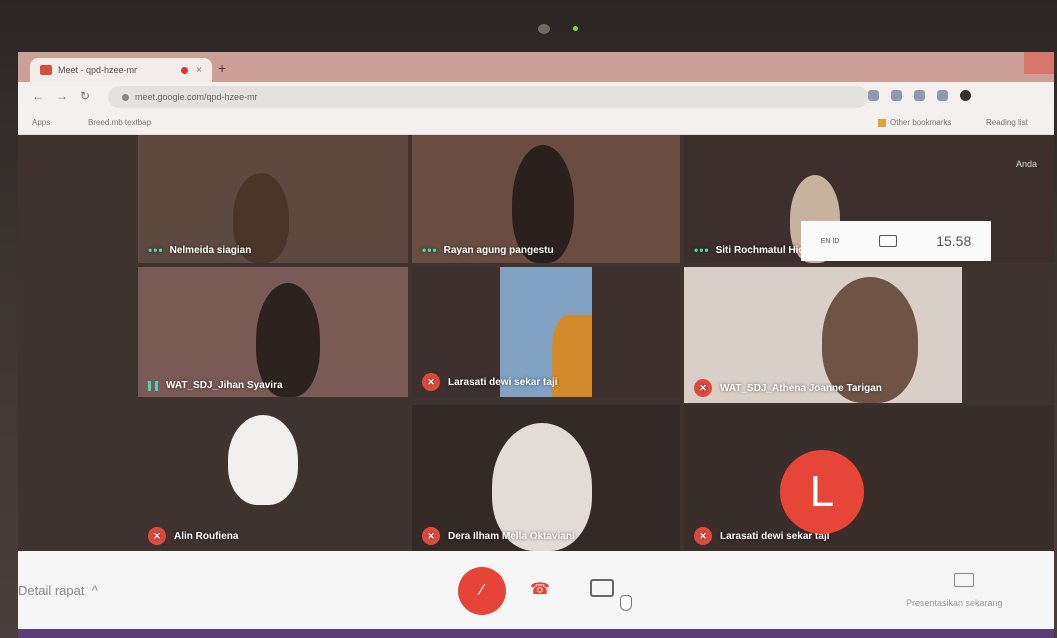 The image size is (1057, 638). What do you see at coordinates (199, 70) in the screenshot?
I see `tab-close-button: ×` at bounding box center [199, 70].